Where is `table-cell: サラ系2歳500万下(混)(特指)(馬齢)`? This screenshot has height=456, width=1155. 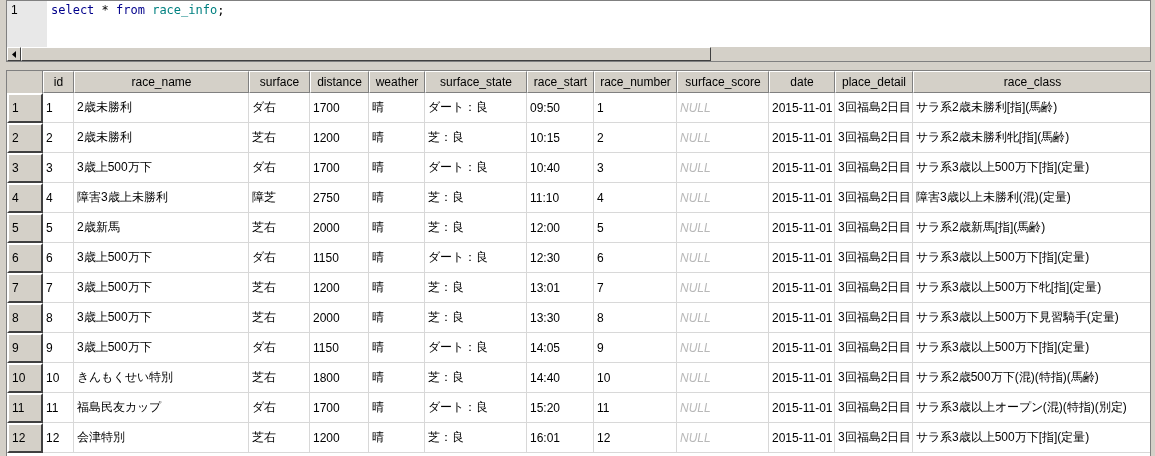 table-cell: サラ系2歳500万下(混)(特指)(馬齢) is located at coordinates (1031, 378).